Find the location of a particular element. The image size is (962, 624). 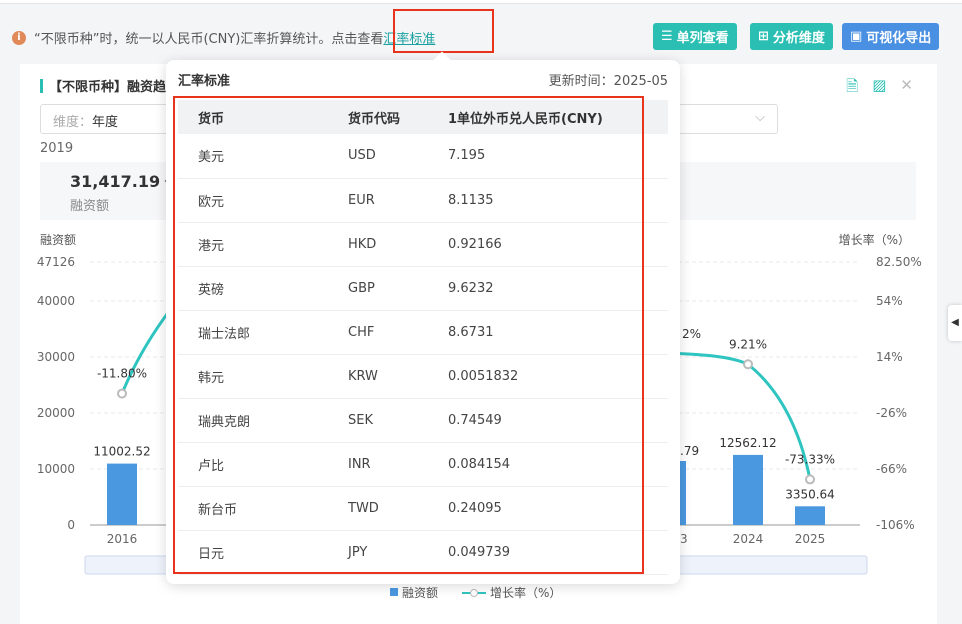

partial-bar-label: .79 is located at coordinates (689, 451).